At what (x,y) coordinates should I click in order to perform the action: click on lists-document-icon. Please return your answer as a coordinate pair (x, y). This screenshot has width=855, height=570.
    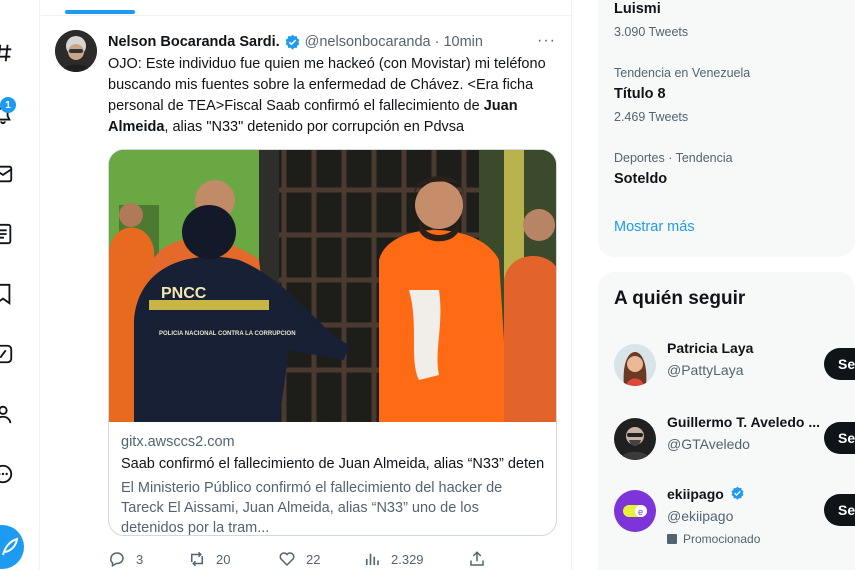
    Looking at the image, I should click on (7, 234).